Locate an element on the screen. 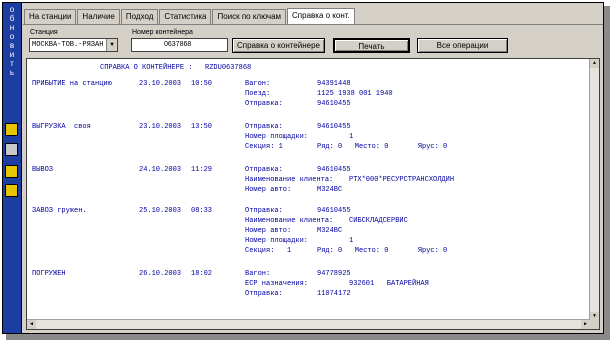 This screenshot has height=346, width=616. container-info-button: Справка о контейнере is located at coordinates (278, 45).